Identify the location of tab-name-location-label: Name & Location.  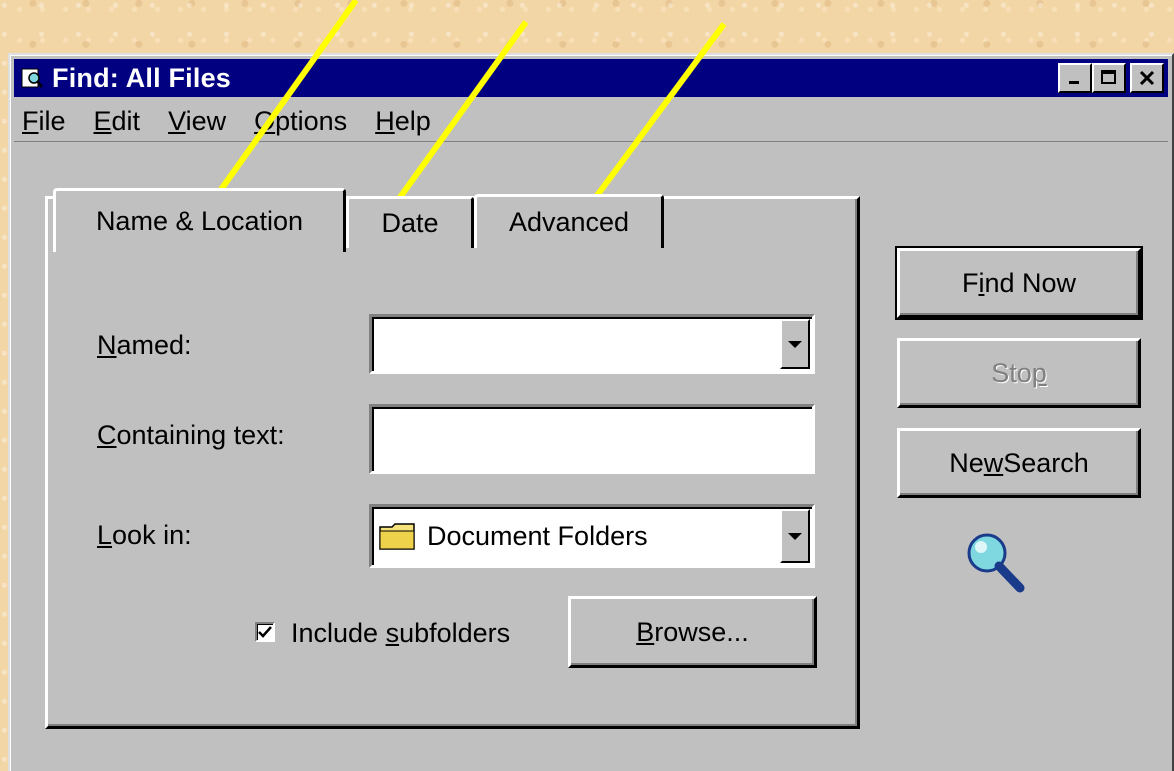
(199, 221).